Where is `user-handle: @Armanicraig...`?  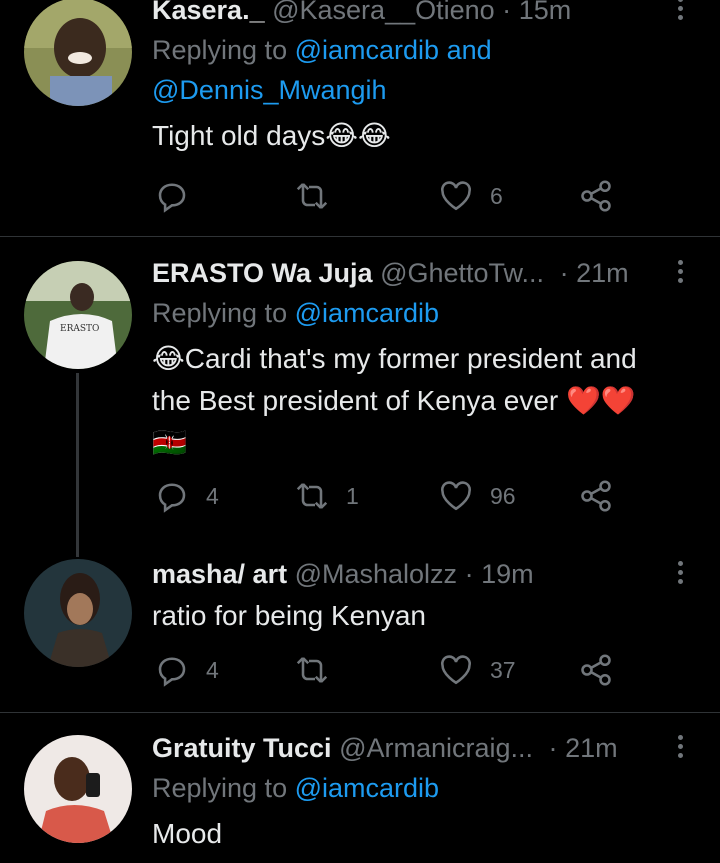 user-handle: @Armanicraig... is located at coordinates (436, 748).